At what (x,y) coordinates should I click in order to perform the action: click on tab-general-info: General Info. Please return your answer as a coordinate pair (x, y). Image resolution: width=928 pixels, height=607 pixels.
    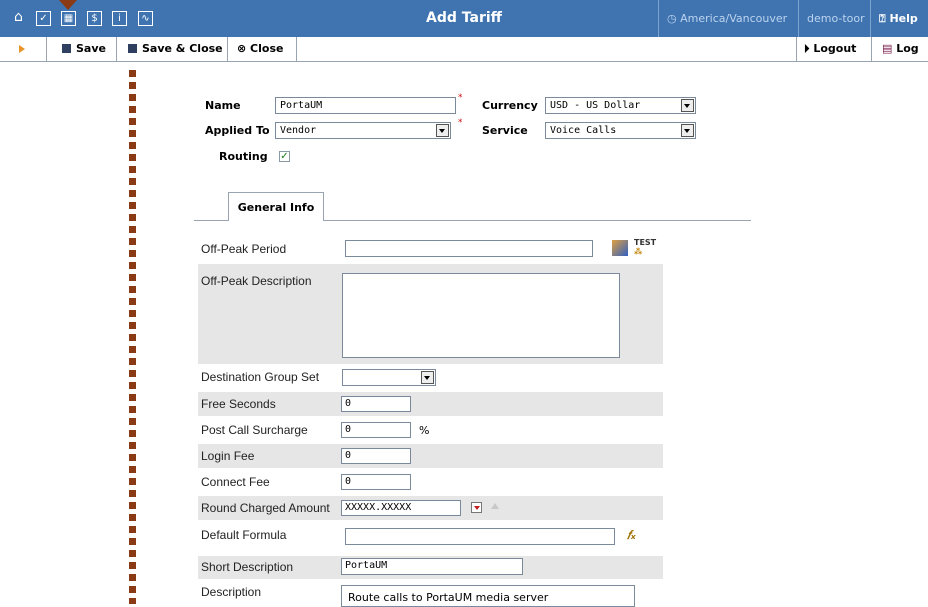
    Looking at the image, I should click on (276, 206).